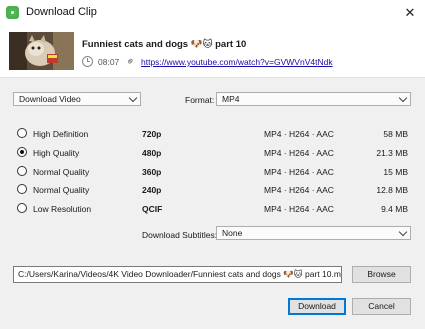 The width and height of the screenshot is (425, 329). Describe the element at coordinates (152, 134) in the screenshot. I see `quality-resolution: 720p` at that location.